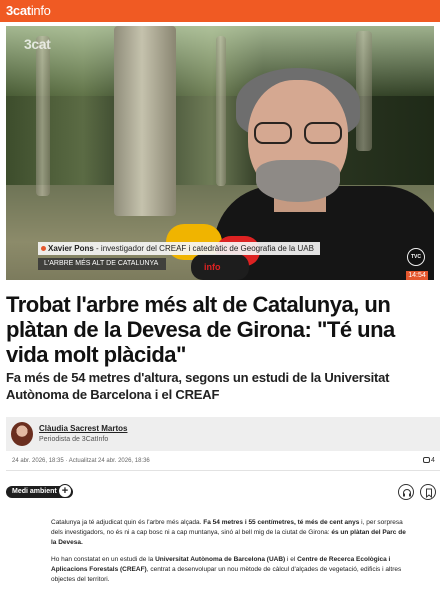 The height and width of the screenshot is (590, 440). I want to click on microphone-label: info, so click(212, 267).